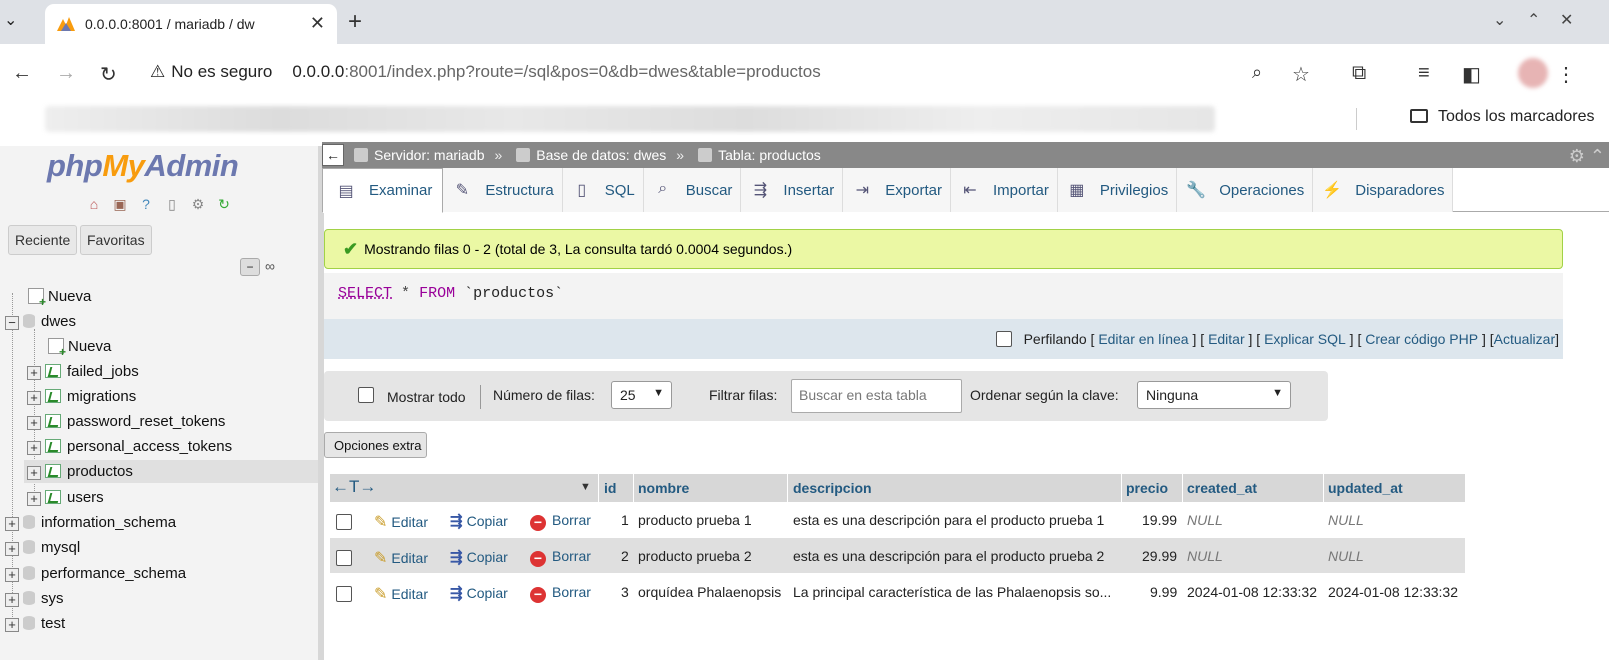  What do you see at coordinates (1499, 20) in the screenshot?
I see `tab-list-chevron-icon: ⌄` at bounding box center [1499, 20].